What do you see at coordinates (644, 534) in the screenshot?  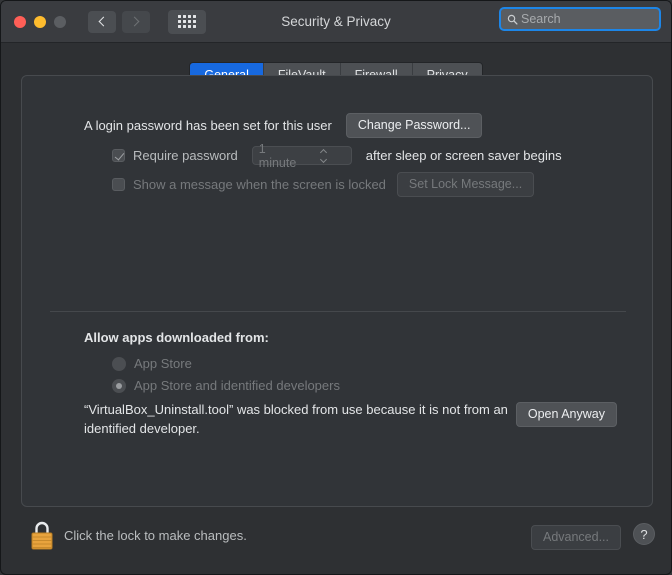 I see `help-button: ?` at bounding box center [644, 534].